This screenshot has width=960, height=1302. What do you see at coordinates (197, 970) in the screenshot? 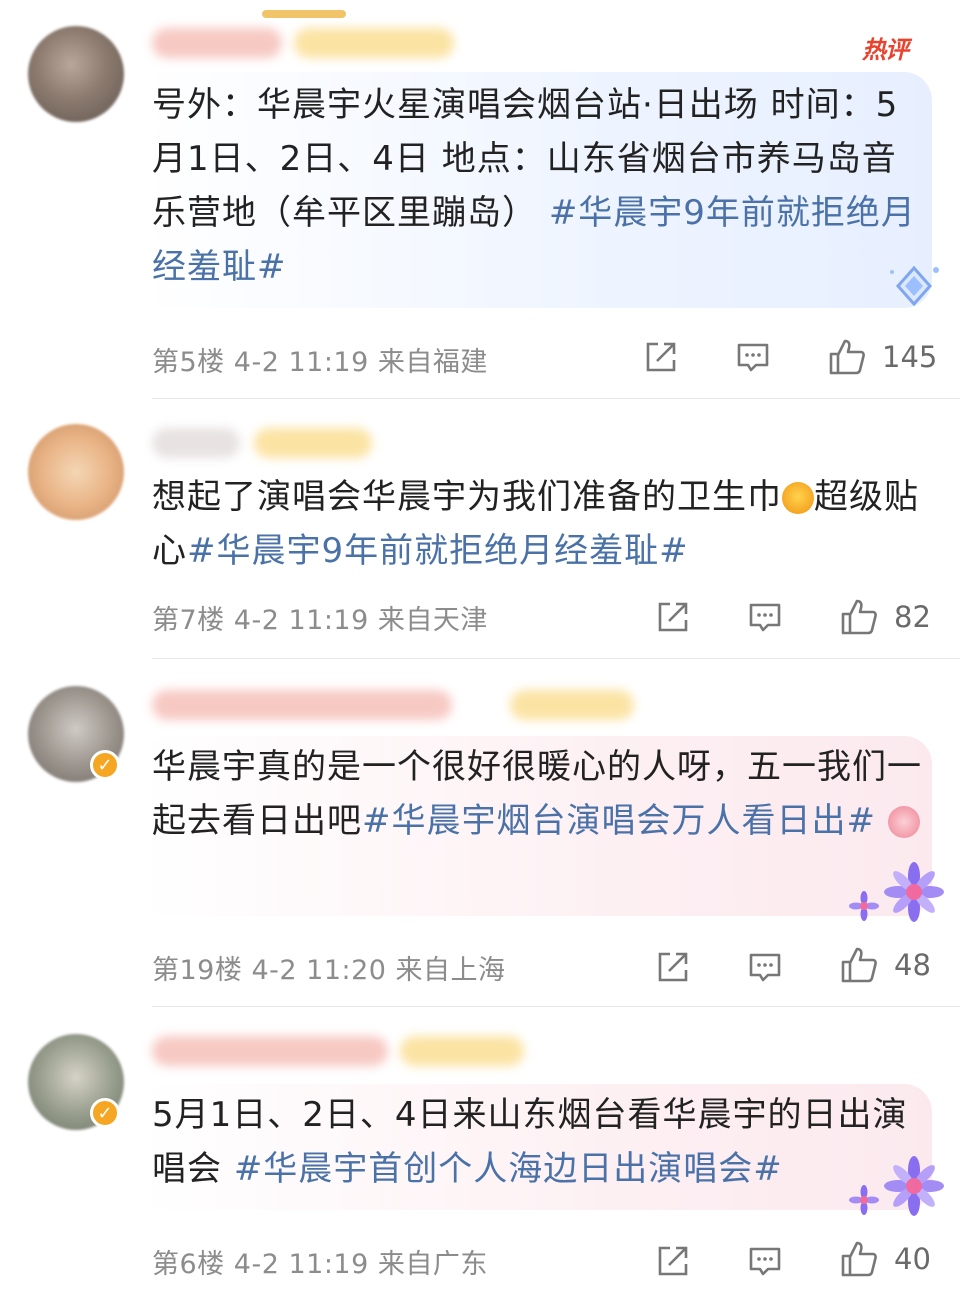
I see `floor-number: 第19楼` at bounding box center [197, 970].